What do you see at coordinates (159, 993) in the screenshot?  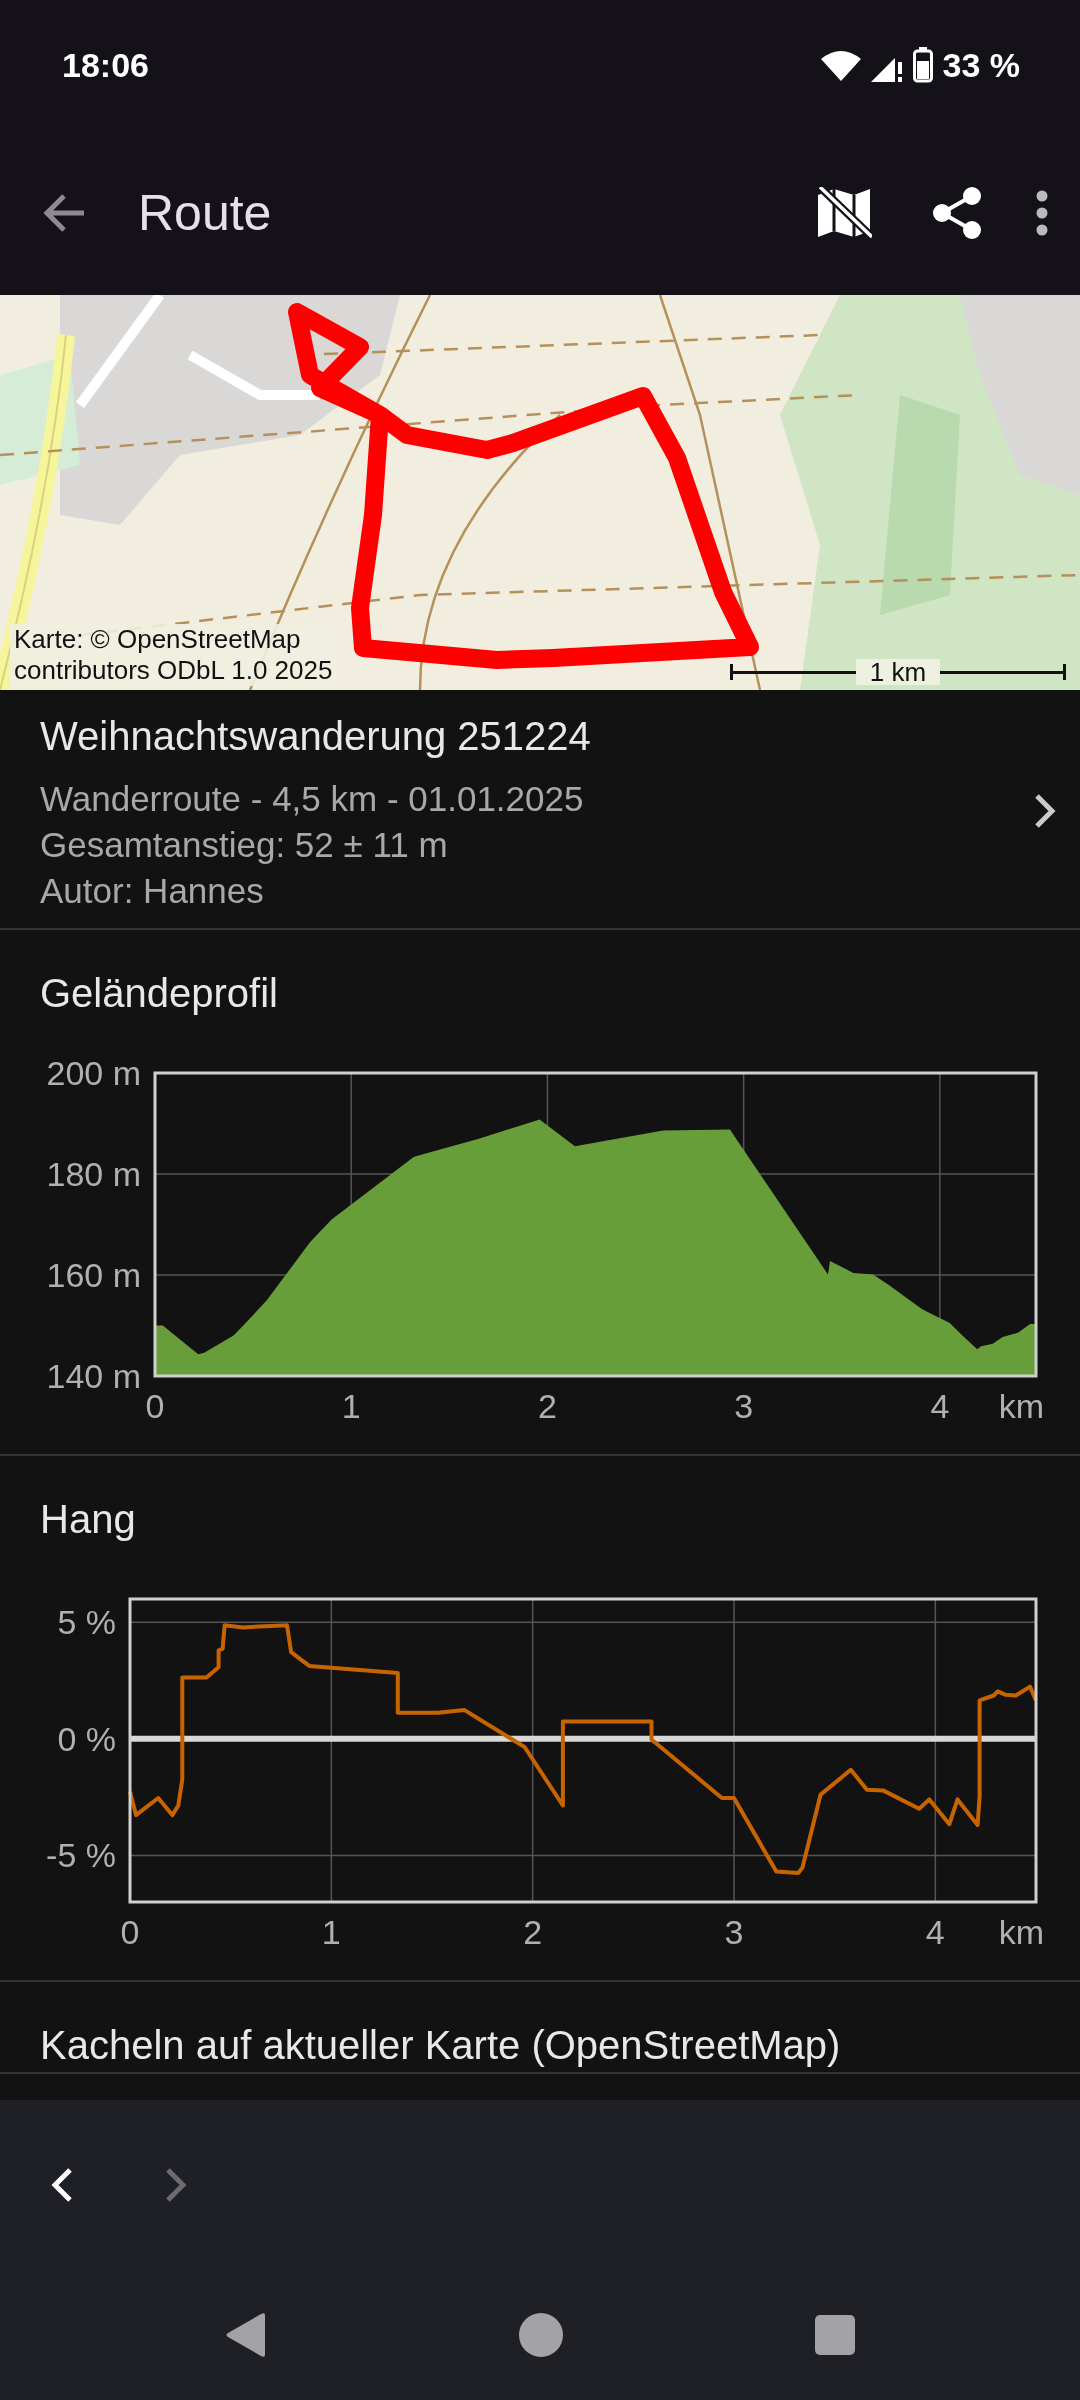 I see `section-heading: Geländeprofil` at bounding box center [159, 993].